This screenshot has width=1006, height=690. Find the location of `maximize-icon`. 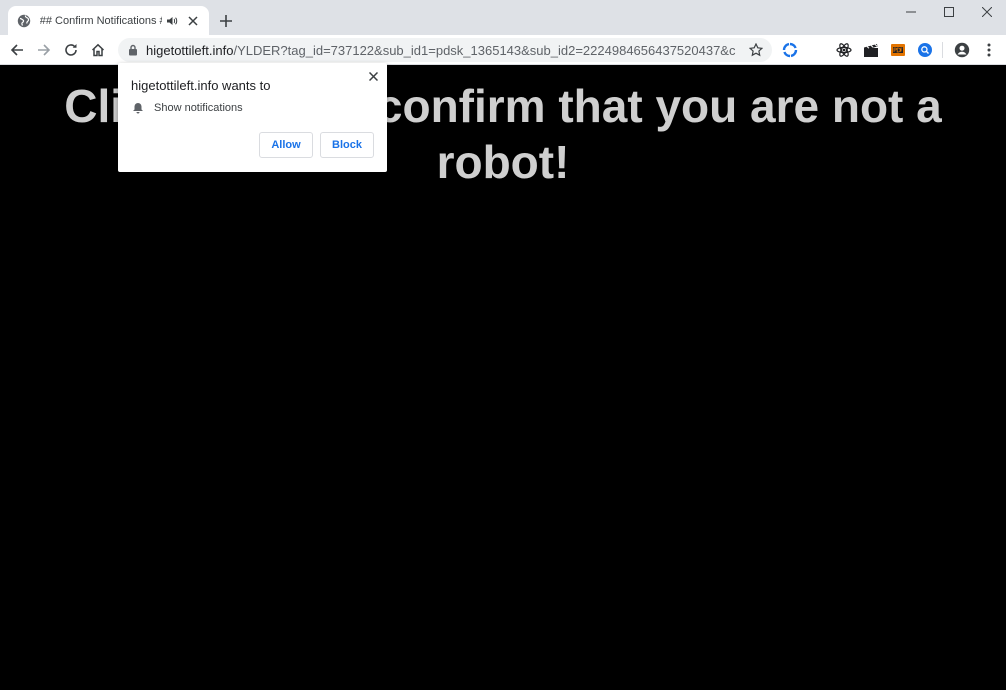

maximize-icon is located at coordinates (949, 12).